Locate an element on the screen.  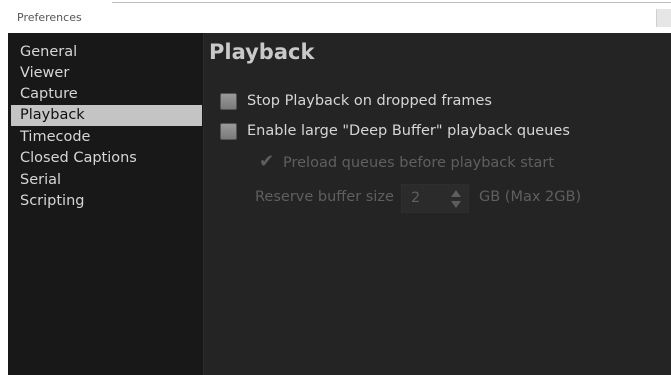
sidebar-item-serial: Serial is located at coordinates (106, 180).